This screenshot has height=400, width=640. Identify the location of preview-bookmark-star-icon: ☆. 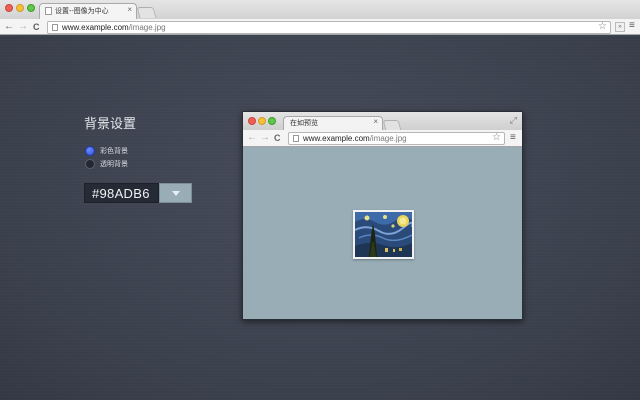
(496, 137).